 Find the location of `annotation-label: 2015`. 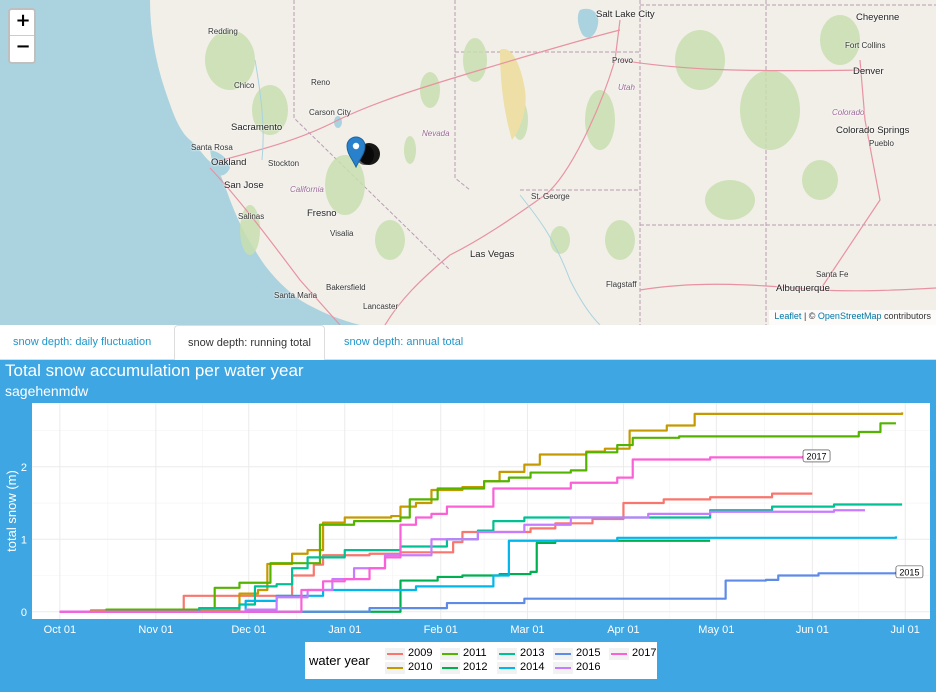

annotation-label: 2015 is located at coordinates (909, 572).